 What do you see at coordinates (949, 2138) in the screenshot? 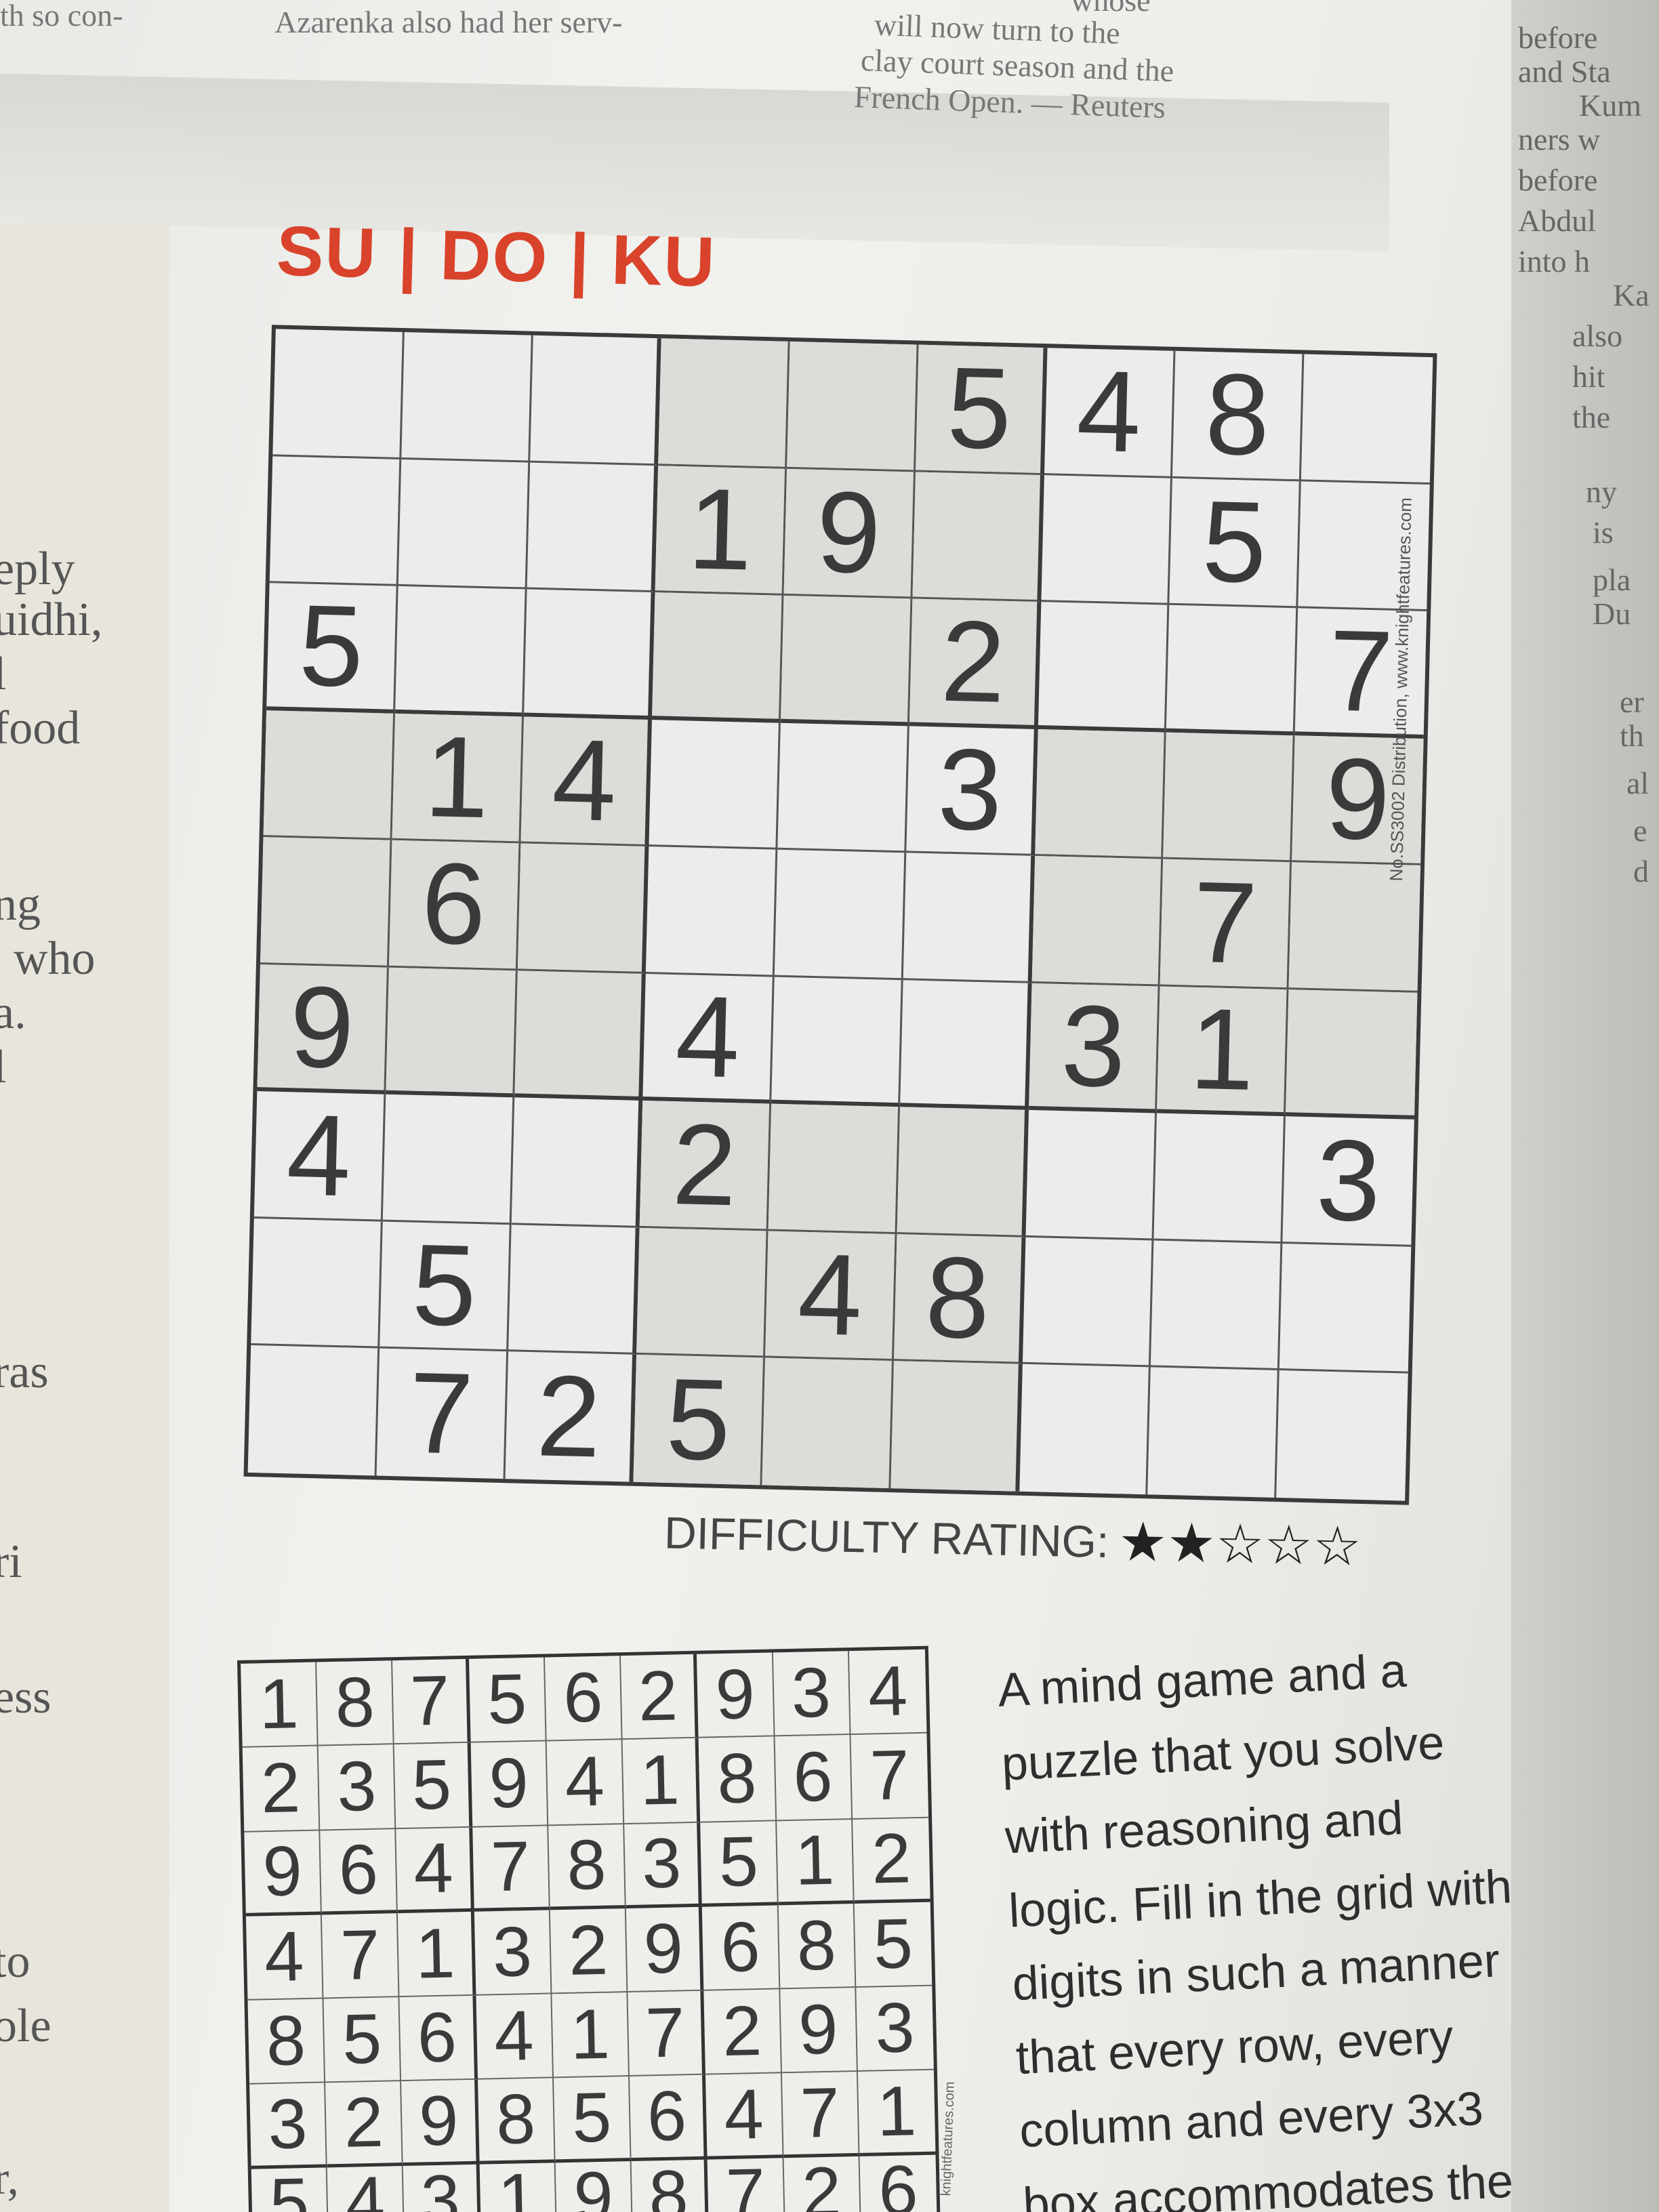
I see `solution-credit: knightfeatures.com` at bounding box center [949, 2138].